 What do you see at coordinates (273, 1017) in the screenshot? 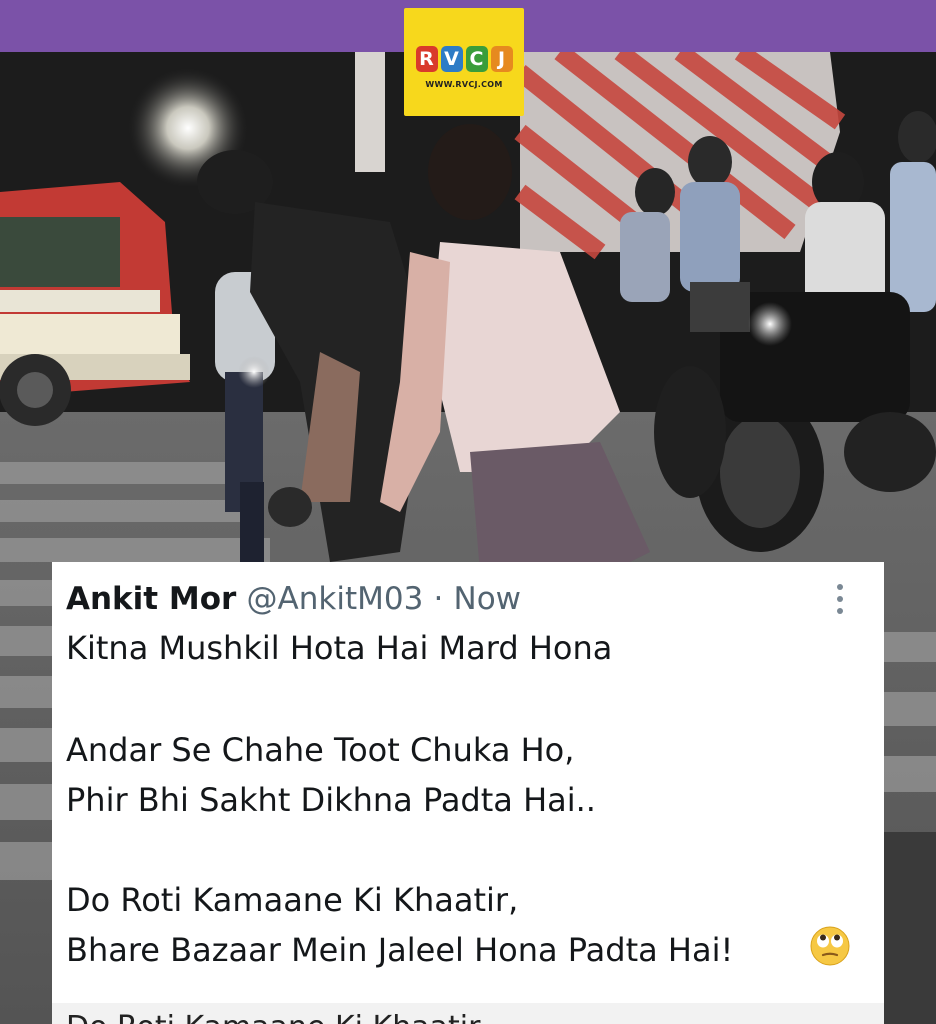
I see `overflow-text: Do Roti Kamaane Ki Khaatir` at bounding box center [273, 1017].